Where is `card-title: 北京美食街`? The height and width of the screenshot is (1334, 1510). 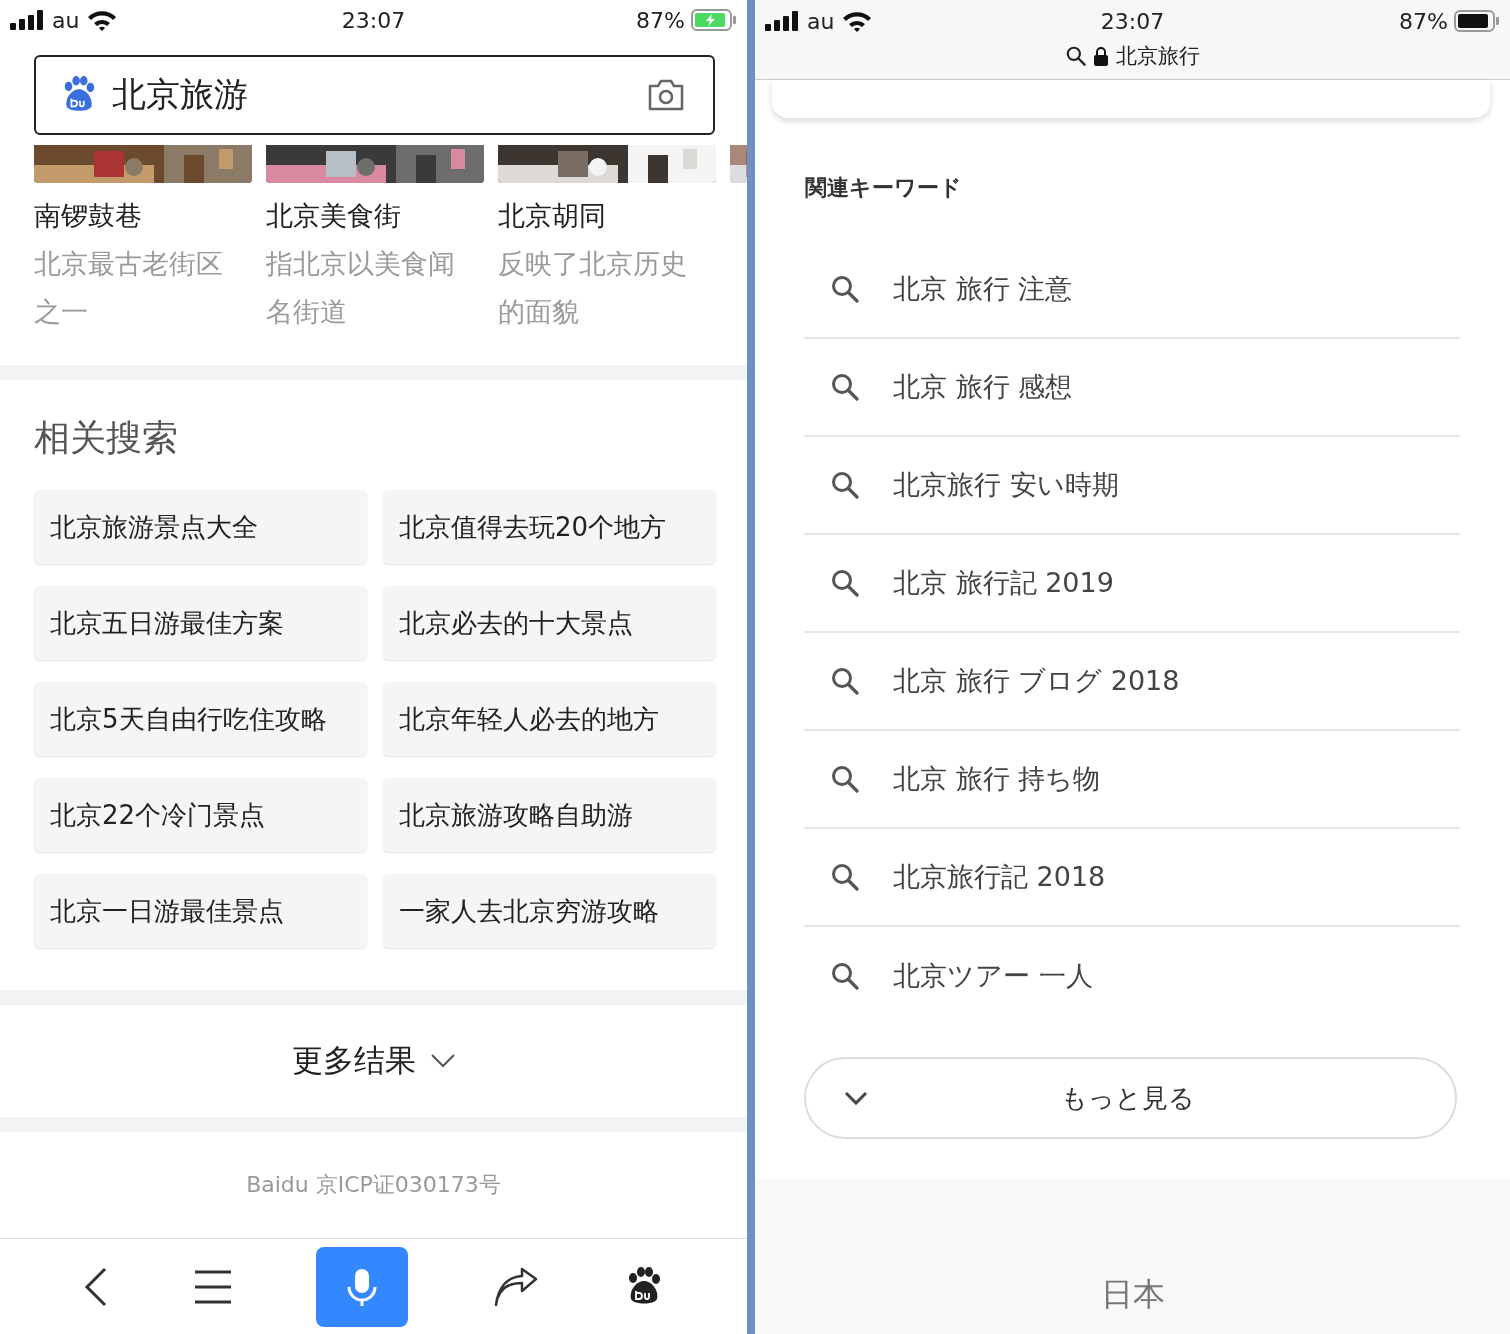
card-title: 北京美食街 is located at coordinates (375, 216).